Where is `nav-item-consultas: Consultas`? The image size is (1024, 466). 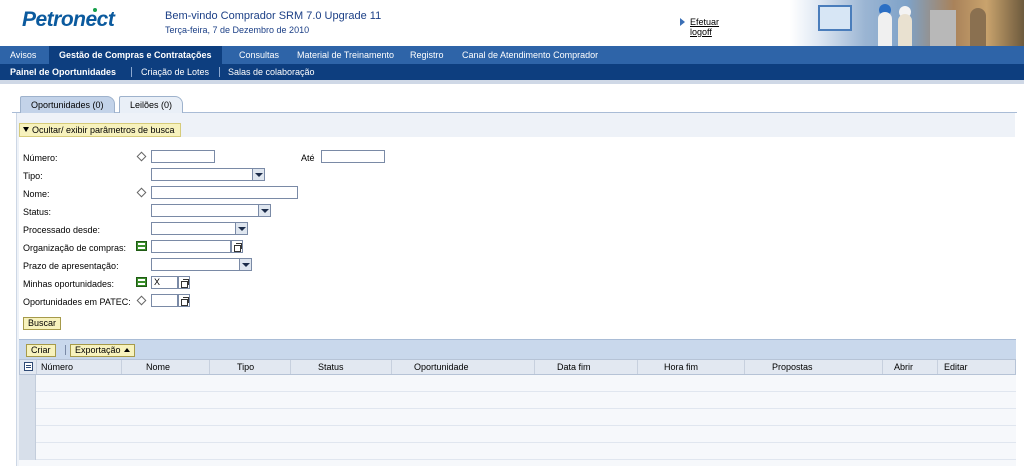
nav-item-consultas: Consultas is located at coordinates (259, 55).